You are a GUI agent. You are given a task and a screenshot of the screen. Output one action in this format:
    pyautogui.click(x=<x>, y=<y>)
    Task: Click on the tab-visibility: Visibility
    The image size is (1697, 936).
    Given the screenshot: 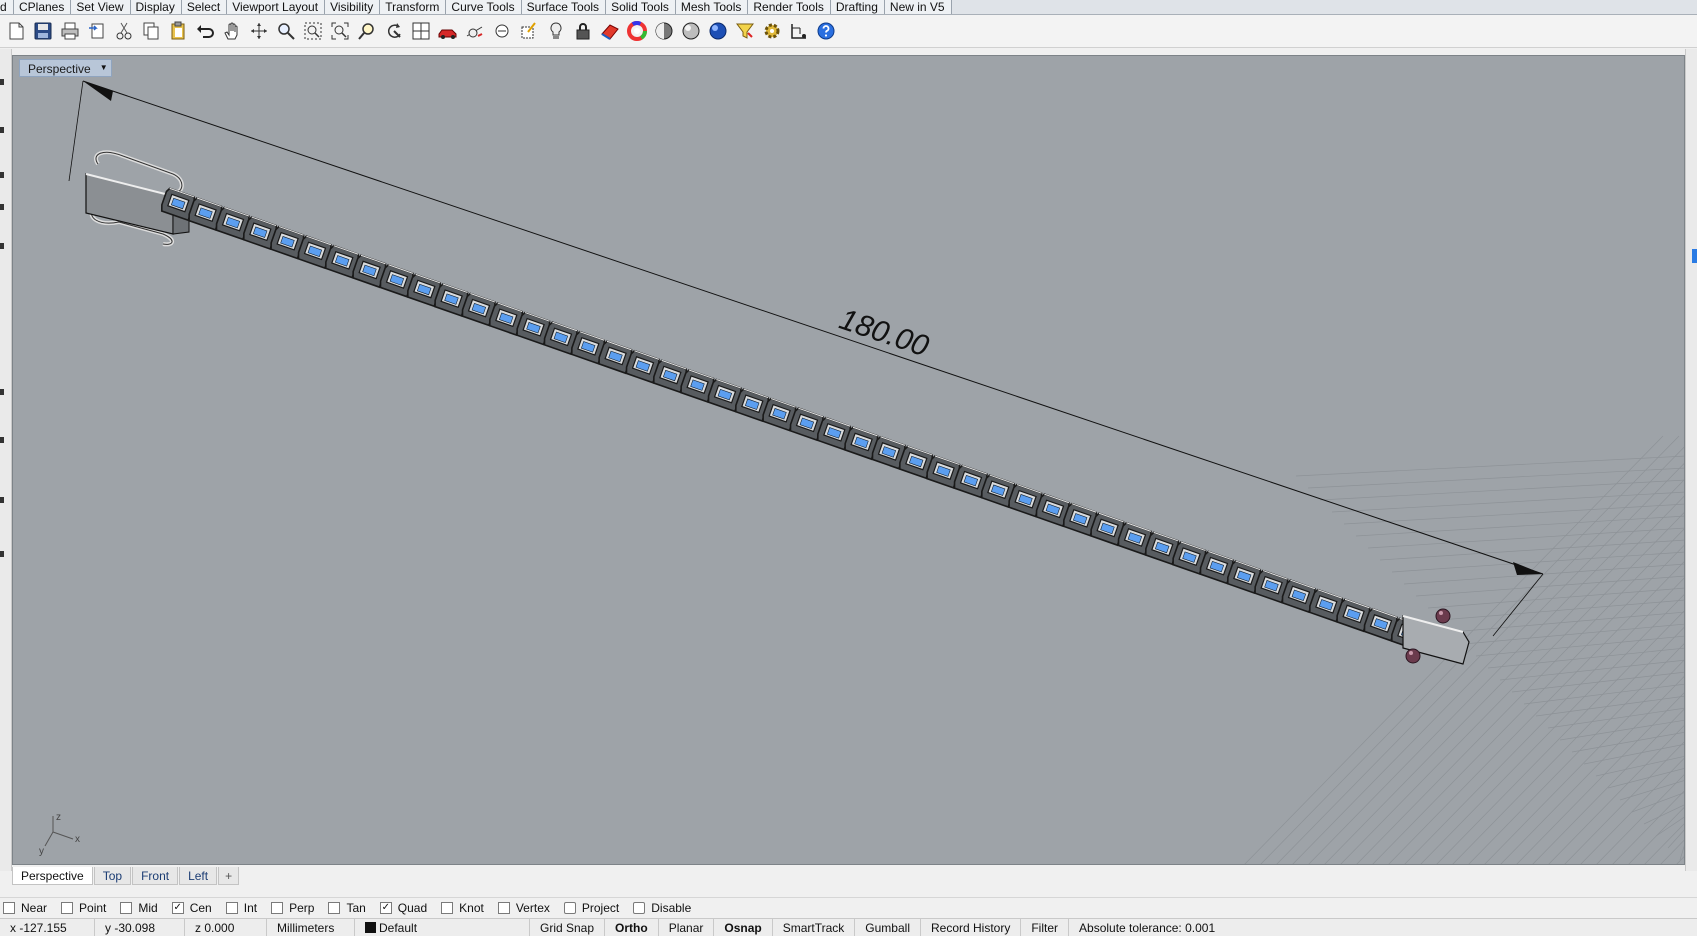 What is the action you would take?
    pyautogui.click(x=353, y=7)
    